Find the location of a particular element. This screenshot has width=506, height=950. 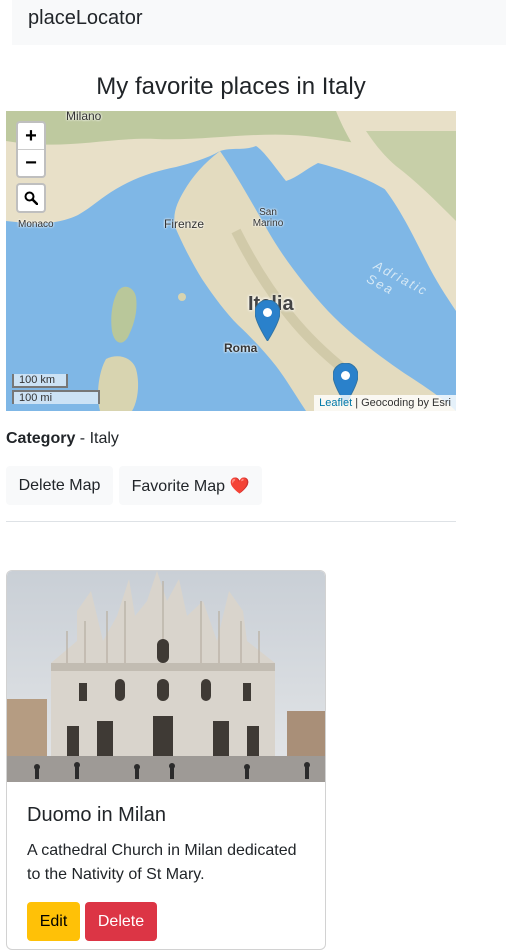

map-marker-rome is located at coordinates (267, 320).